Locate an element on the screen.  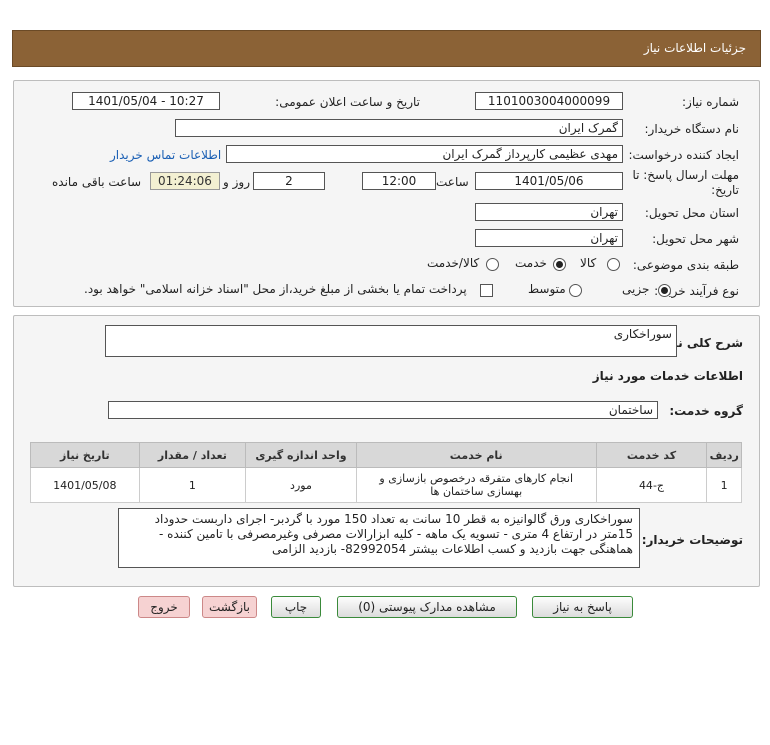
creator-field: مهدی عظیمی کارپرداز گمرک ایران is located at coordinates (424, 154).